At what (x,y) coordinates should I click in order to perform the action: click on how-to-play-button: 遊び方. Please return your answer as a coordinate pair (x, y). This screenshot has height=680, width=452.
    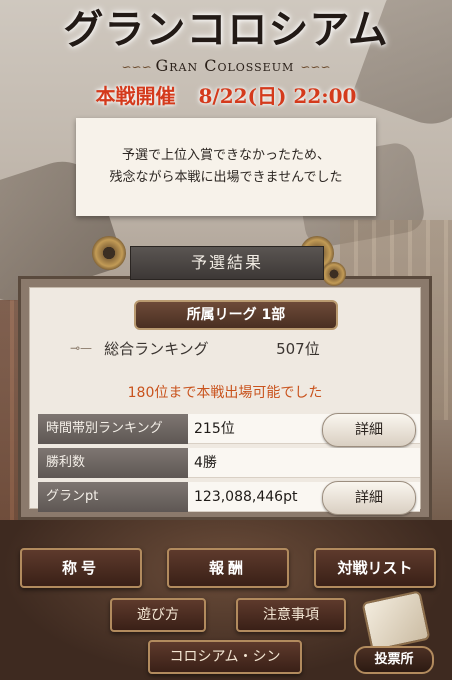
    Looking at the image, I should click on (158, 615).